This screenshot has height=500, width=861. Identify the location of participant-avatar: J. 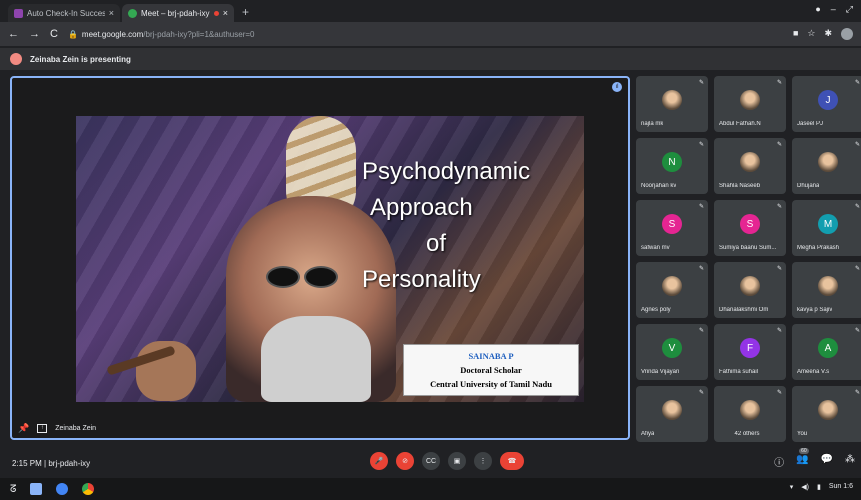
(828, 100).